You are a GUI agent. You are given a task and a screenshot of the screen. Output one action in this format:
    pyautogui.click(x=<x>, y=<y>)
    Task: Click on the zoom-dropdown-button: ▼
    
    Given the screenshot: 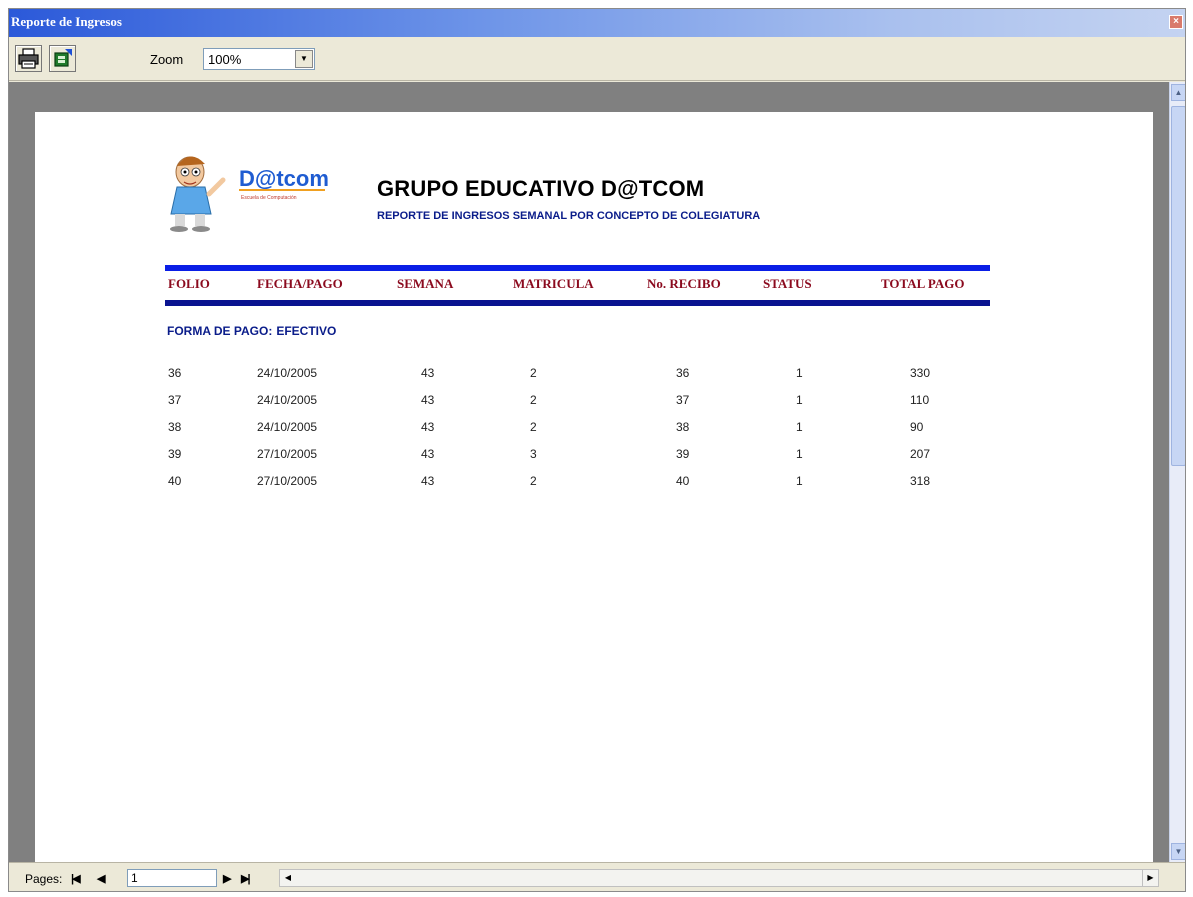 What is the action you would take?
    pyautogui.click(x=304, y=59)
    